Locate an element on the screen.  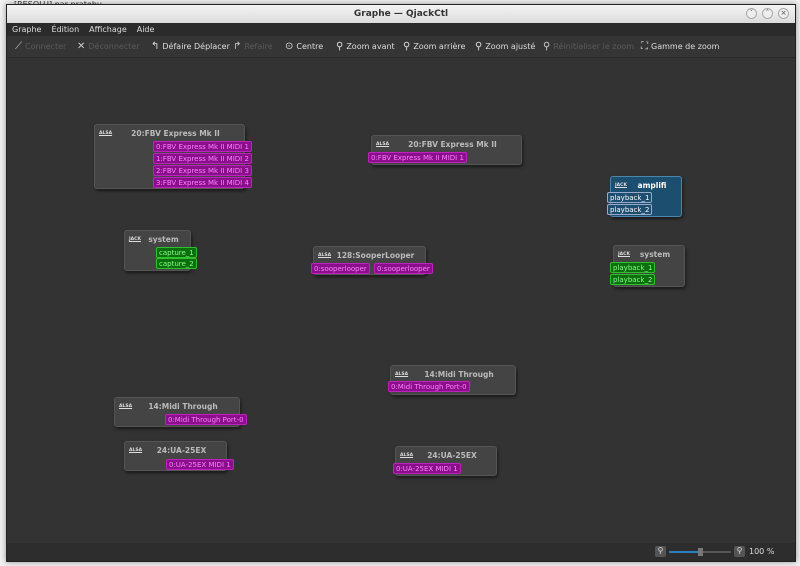
connect-icon: ⟋ is located at coordinates (18, 46).